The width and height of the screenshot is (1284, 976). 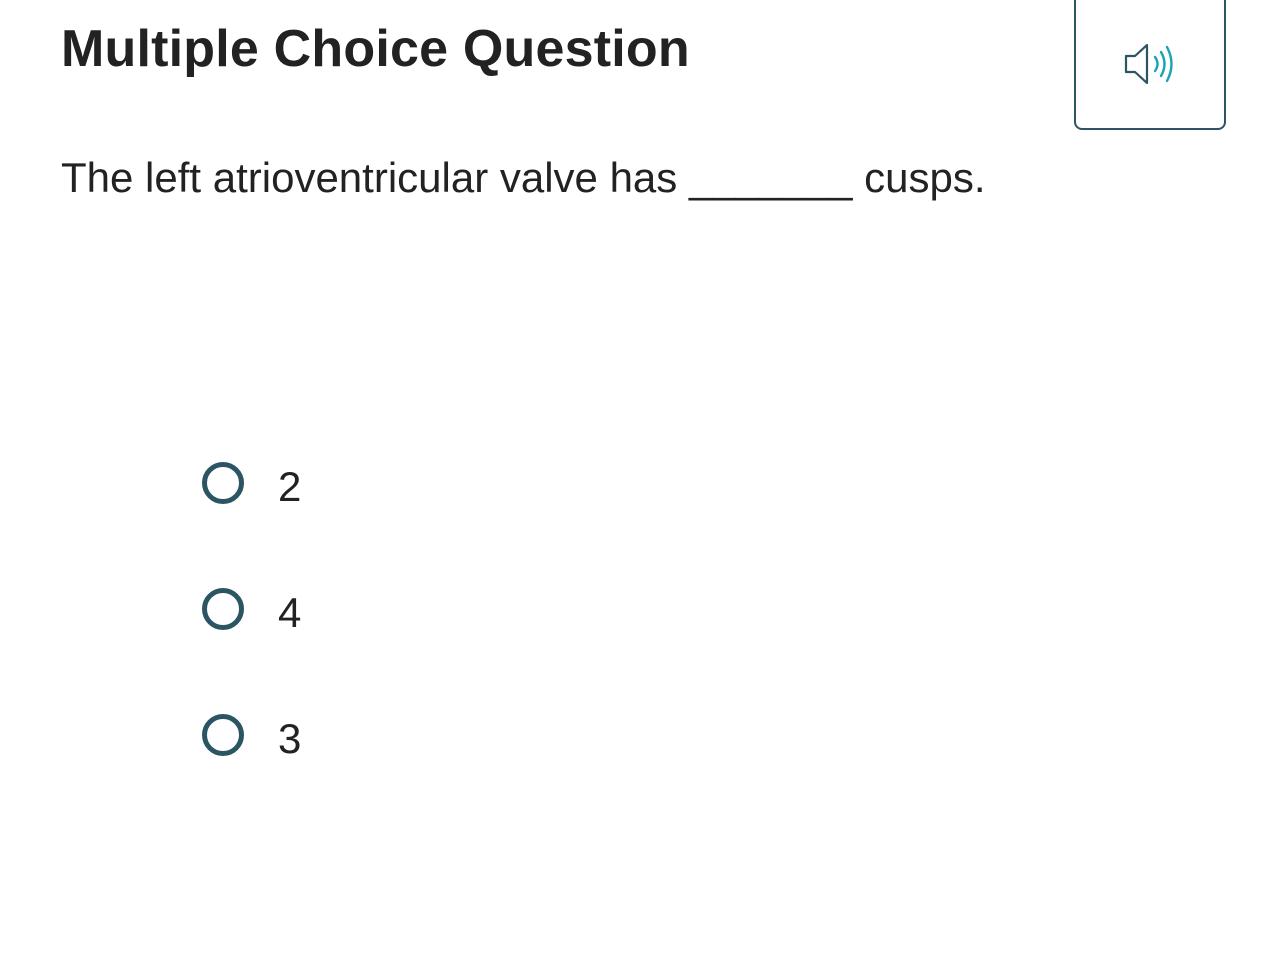 I want to click on page-title: Multiple Choice Question, so click(x=375, y=49).